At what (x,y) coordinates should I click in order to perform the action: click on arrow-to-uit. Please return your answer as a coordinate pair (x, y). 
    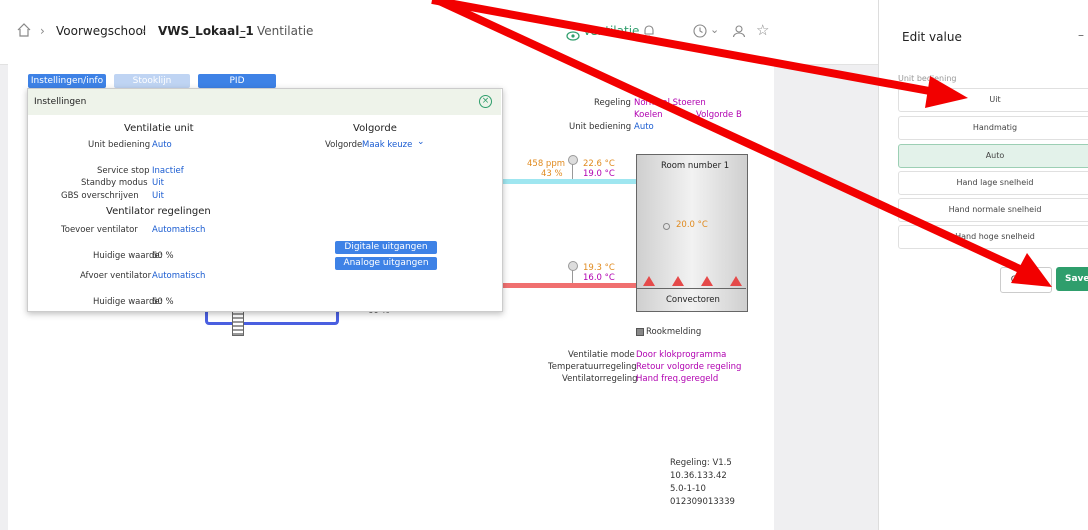
    Looking at the image, I should click on (683, 48).